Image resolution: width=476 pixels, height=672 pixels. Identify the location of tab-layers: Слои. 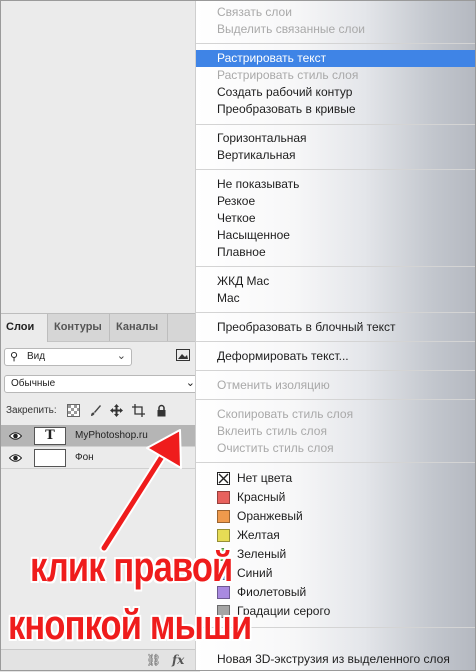
(24, 328).